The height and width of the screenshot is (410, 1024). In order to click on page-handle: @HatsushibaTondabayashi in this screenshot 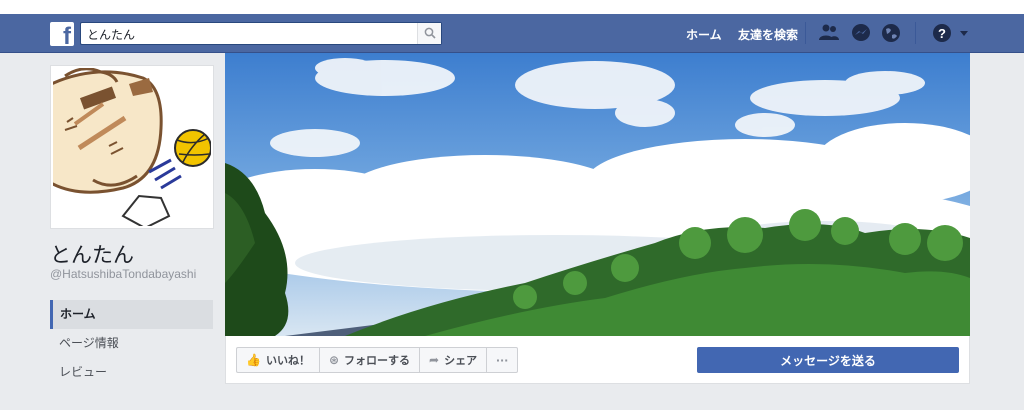, I will do `click(123, 274)`.